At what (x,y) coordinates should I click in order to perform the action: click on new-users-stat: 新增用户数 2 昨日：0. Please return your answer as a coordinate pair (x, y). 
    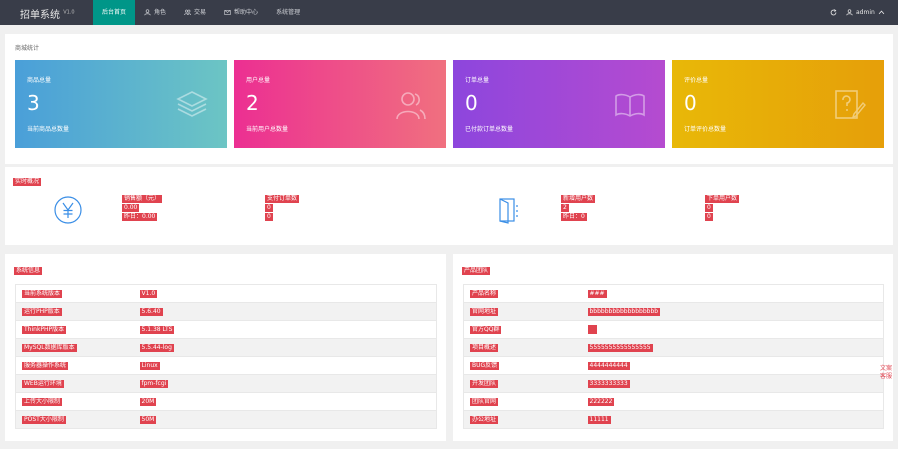
    Looking at the image, I should click on (578, 208).